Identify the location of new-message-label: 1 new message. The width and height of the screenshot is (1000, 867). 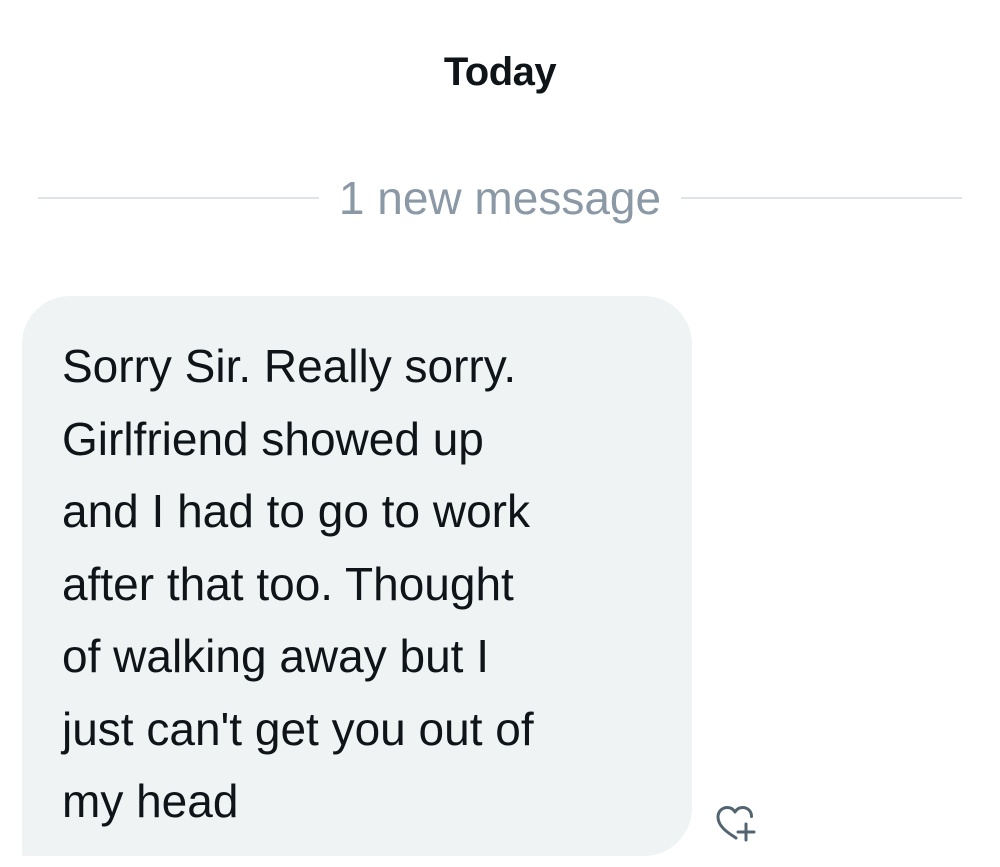
(500, 198).